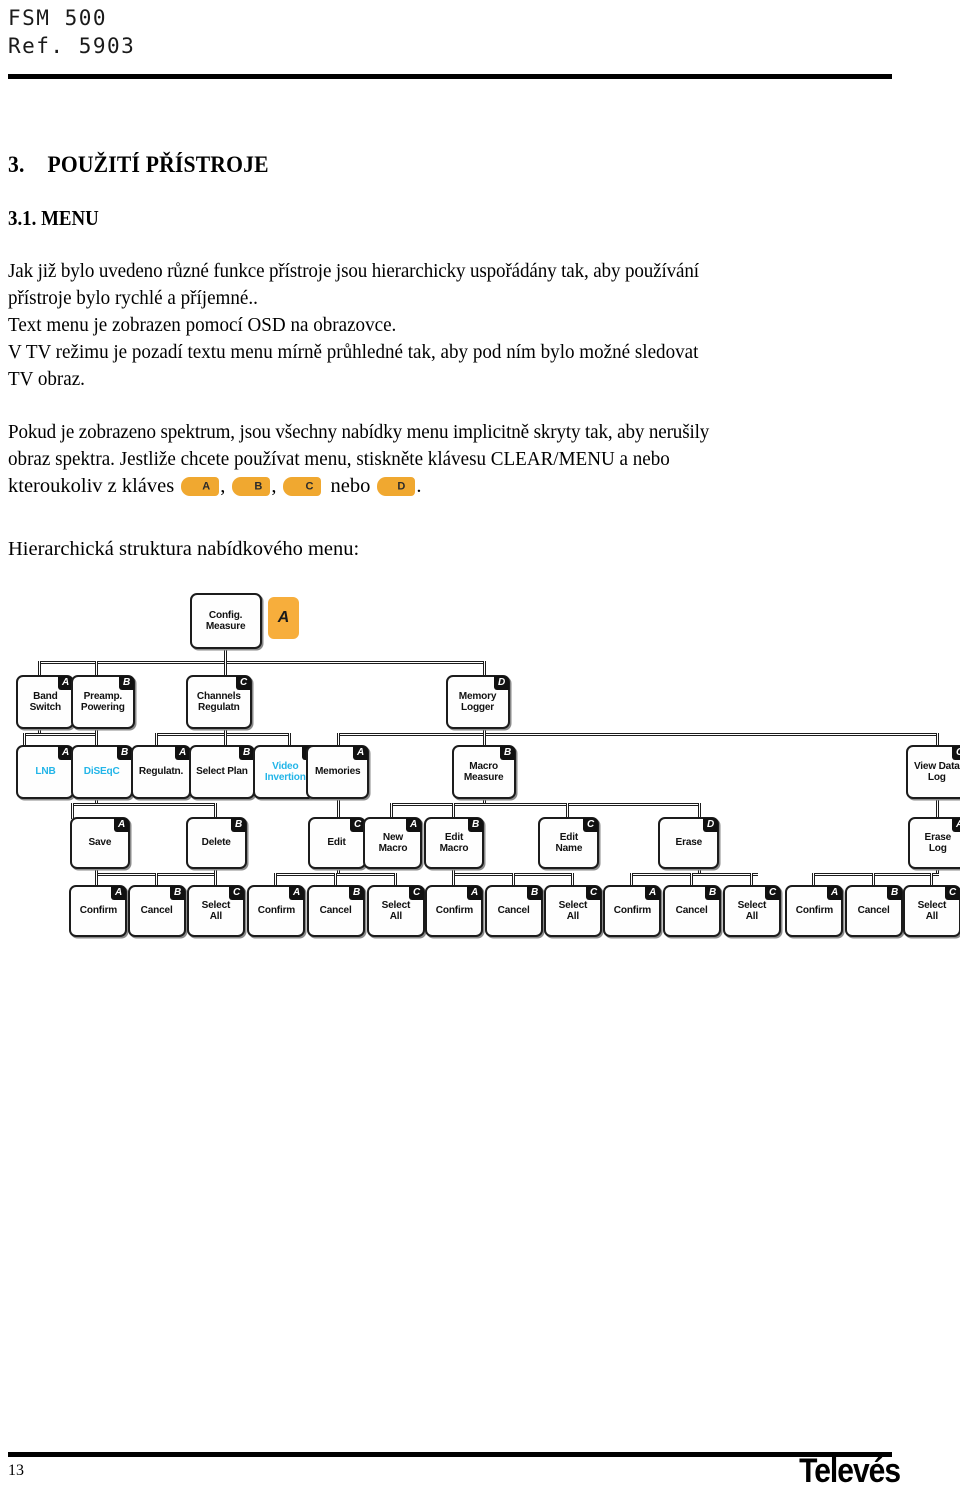  Describe the element at coordinates (933, 772) in the screenshot. I see `node-view-data-log: View Data Log C` at that location.